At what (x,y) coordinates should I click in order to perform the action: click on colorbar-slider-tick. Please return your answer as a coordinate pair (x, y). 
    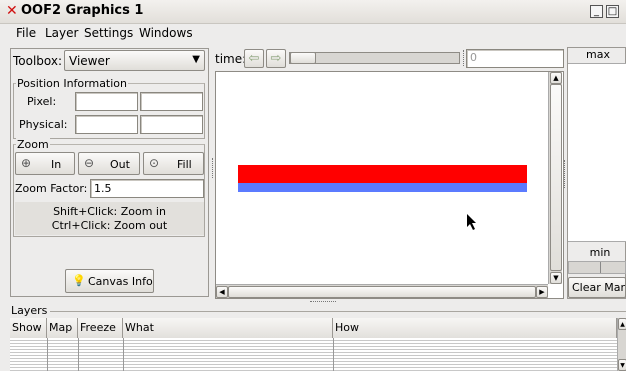
    Looking at the image, I should click on (600, 267).